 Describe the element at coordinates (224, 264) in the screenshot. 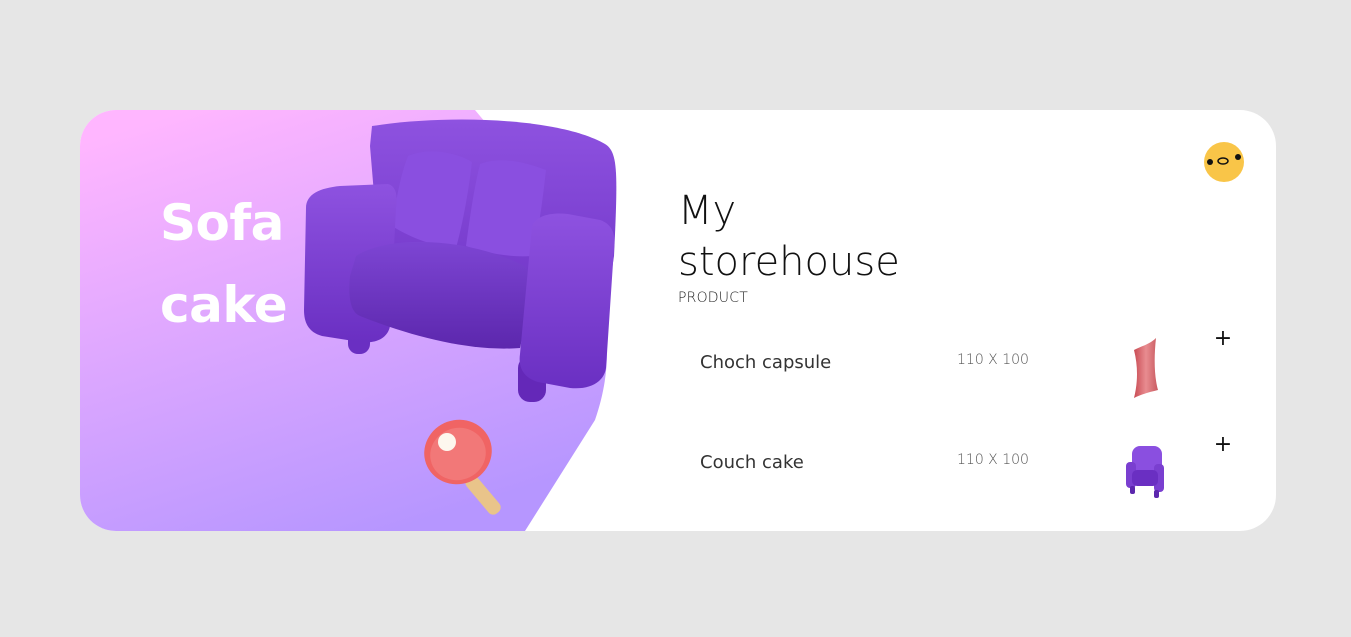

I see `hero-title: Sofa cake` at that location.